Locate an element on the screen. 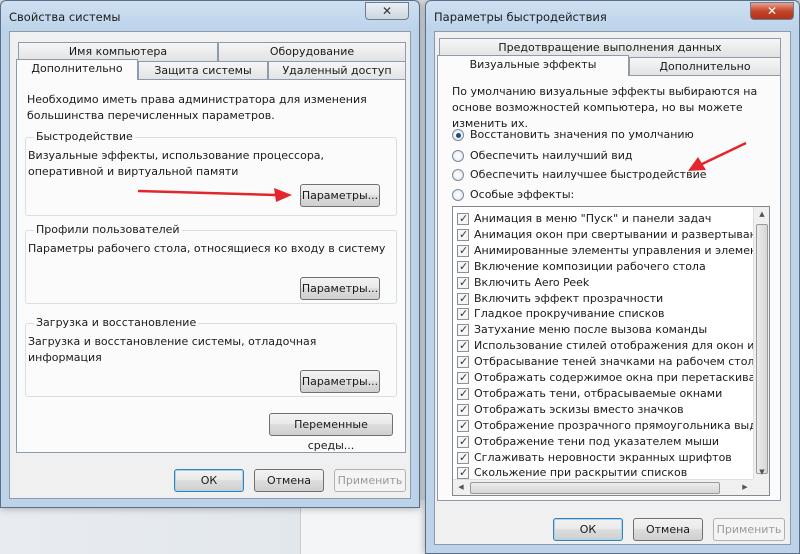 The height and width of the screenshot is (554, 800). tab-label: Предотвращение выполнения данных is located at coordinates (610, 47).